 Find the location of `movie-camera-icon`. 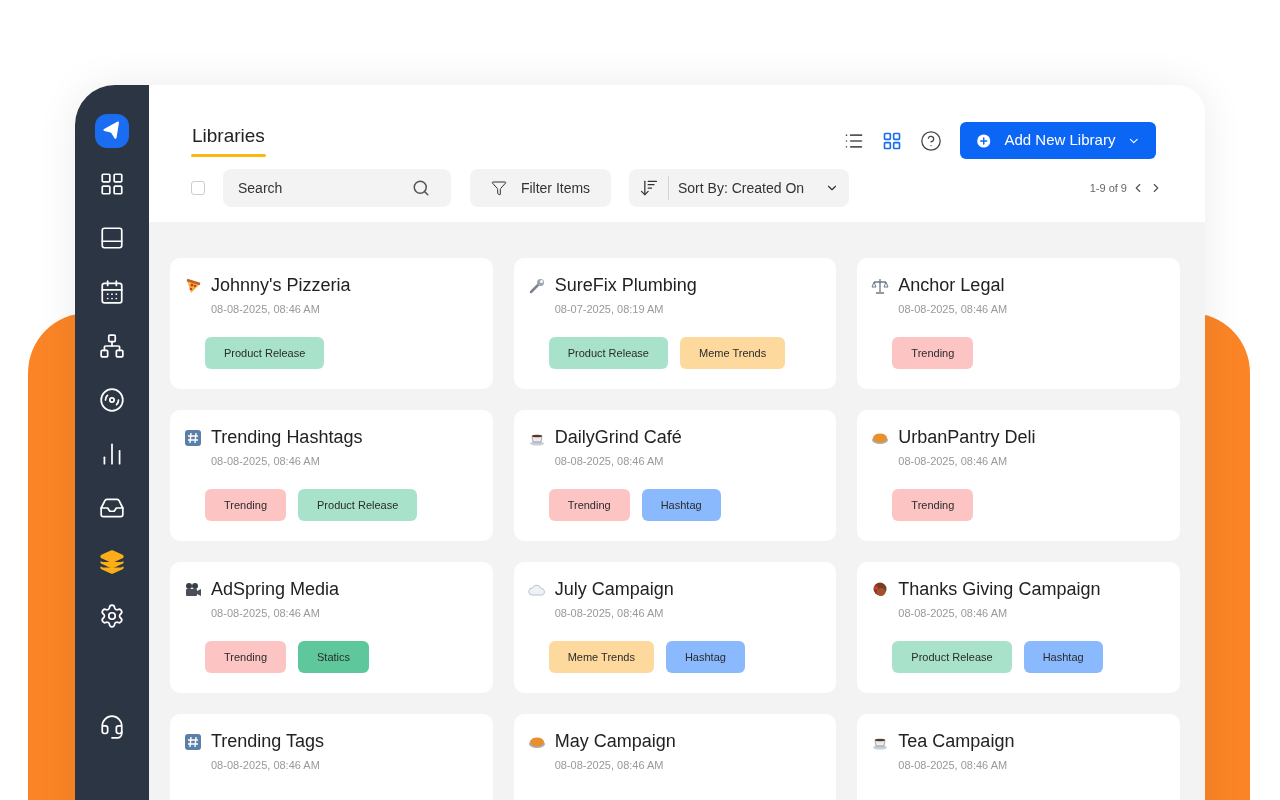

movie-camera-icon is located at coordinates (193, 589).